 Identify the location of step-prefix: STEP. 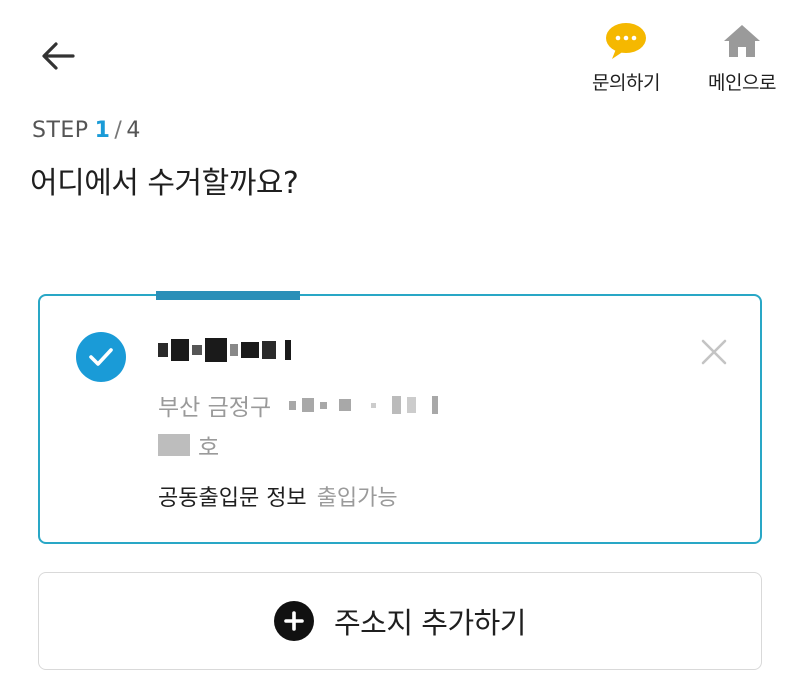
(60, 130).